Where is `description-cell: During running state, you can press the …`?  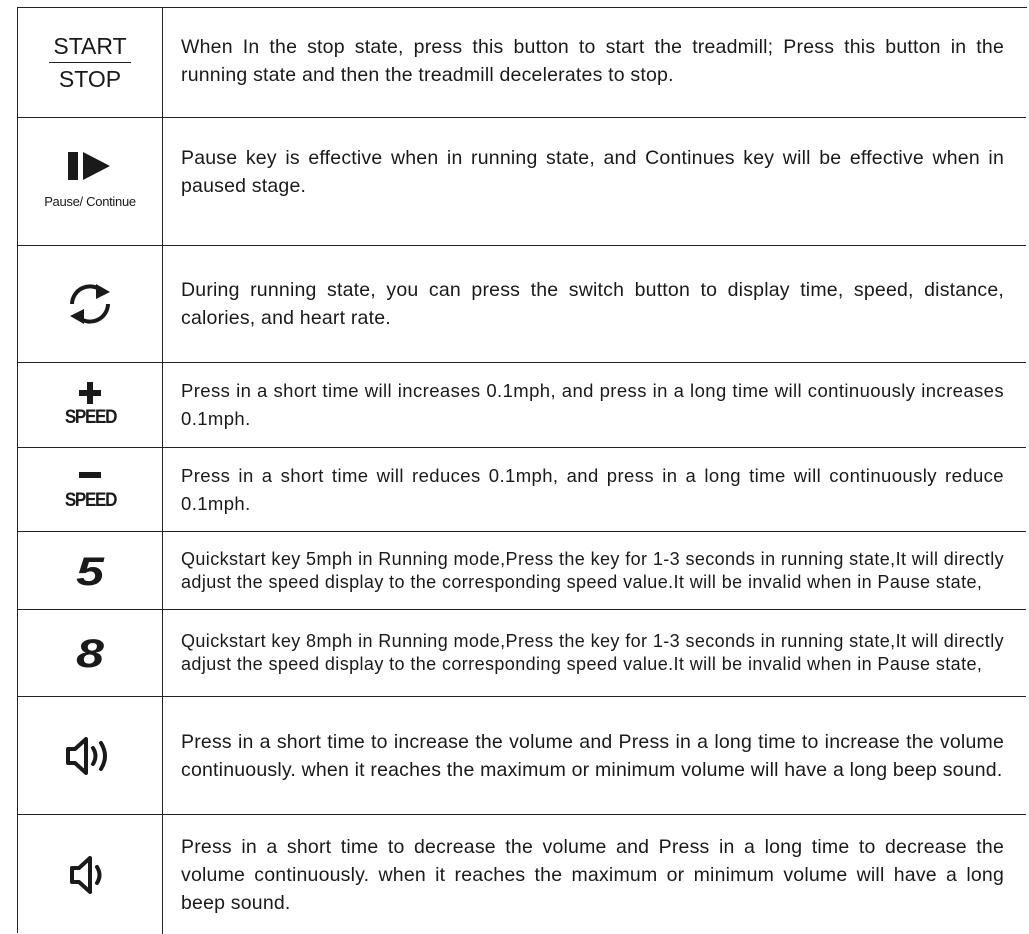
description-cell: During running state, you can press the … is located at coordinates (594, 304).